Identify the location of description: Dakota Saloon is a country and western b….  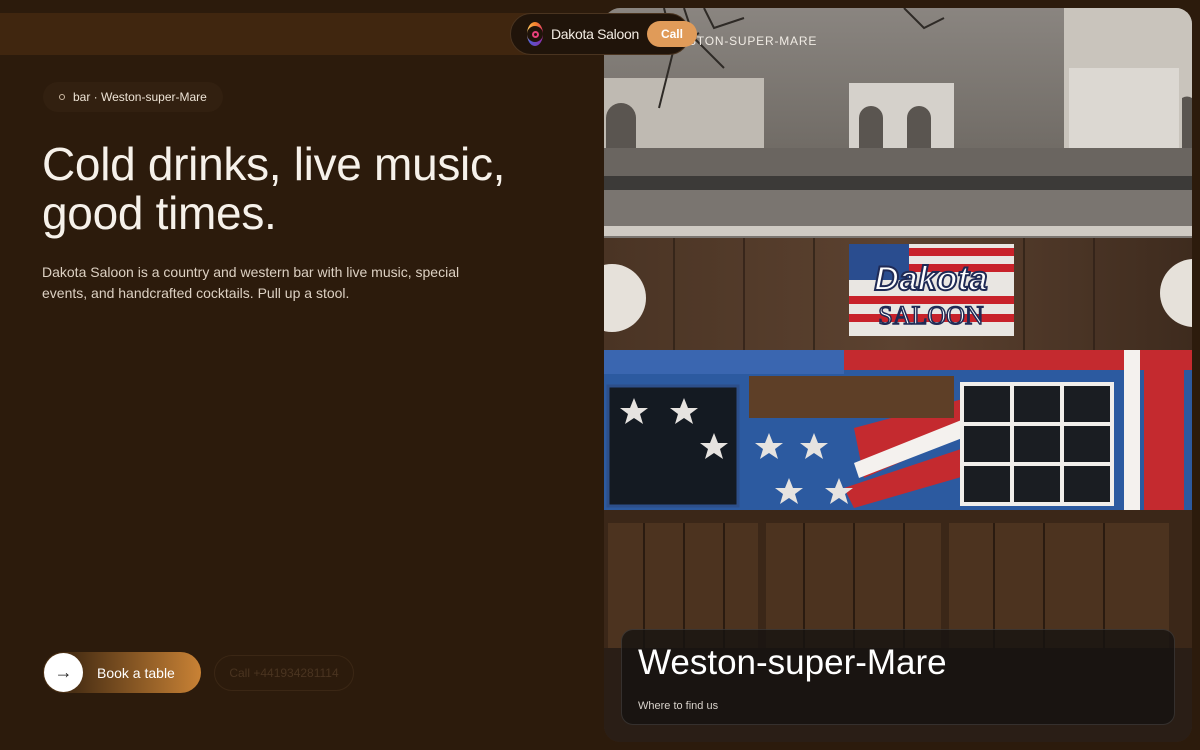
(251, 282).